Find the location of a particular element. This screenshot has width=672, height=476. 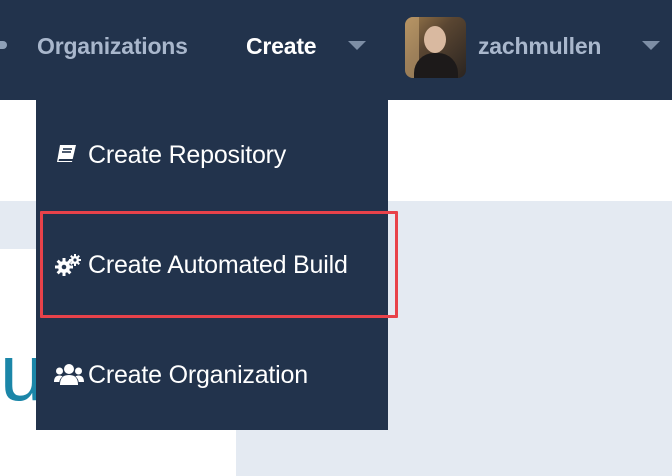

menu-item-create-repository: Create Repository is located at coordinates (212, 155).